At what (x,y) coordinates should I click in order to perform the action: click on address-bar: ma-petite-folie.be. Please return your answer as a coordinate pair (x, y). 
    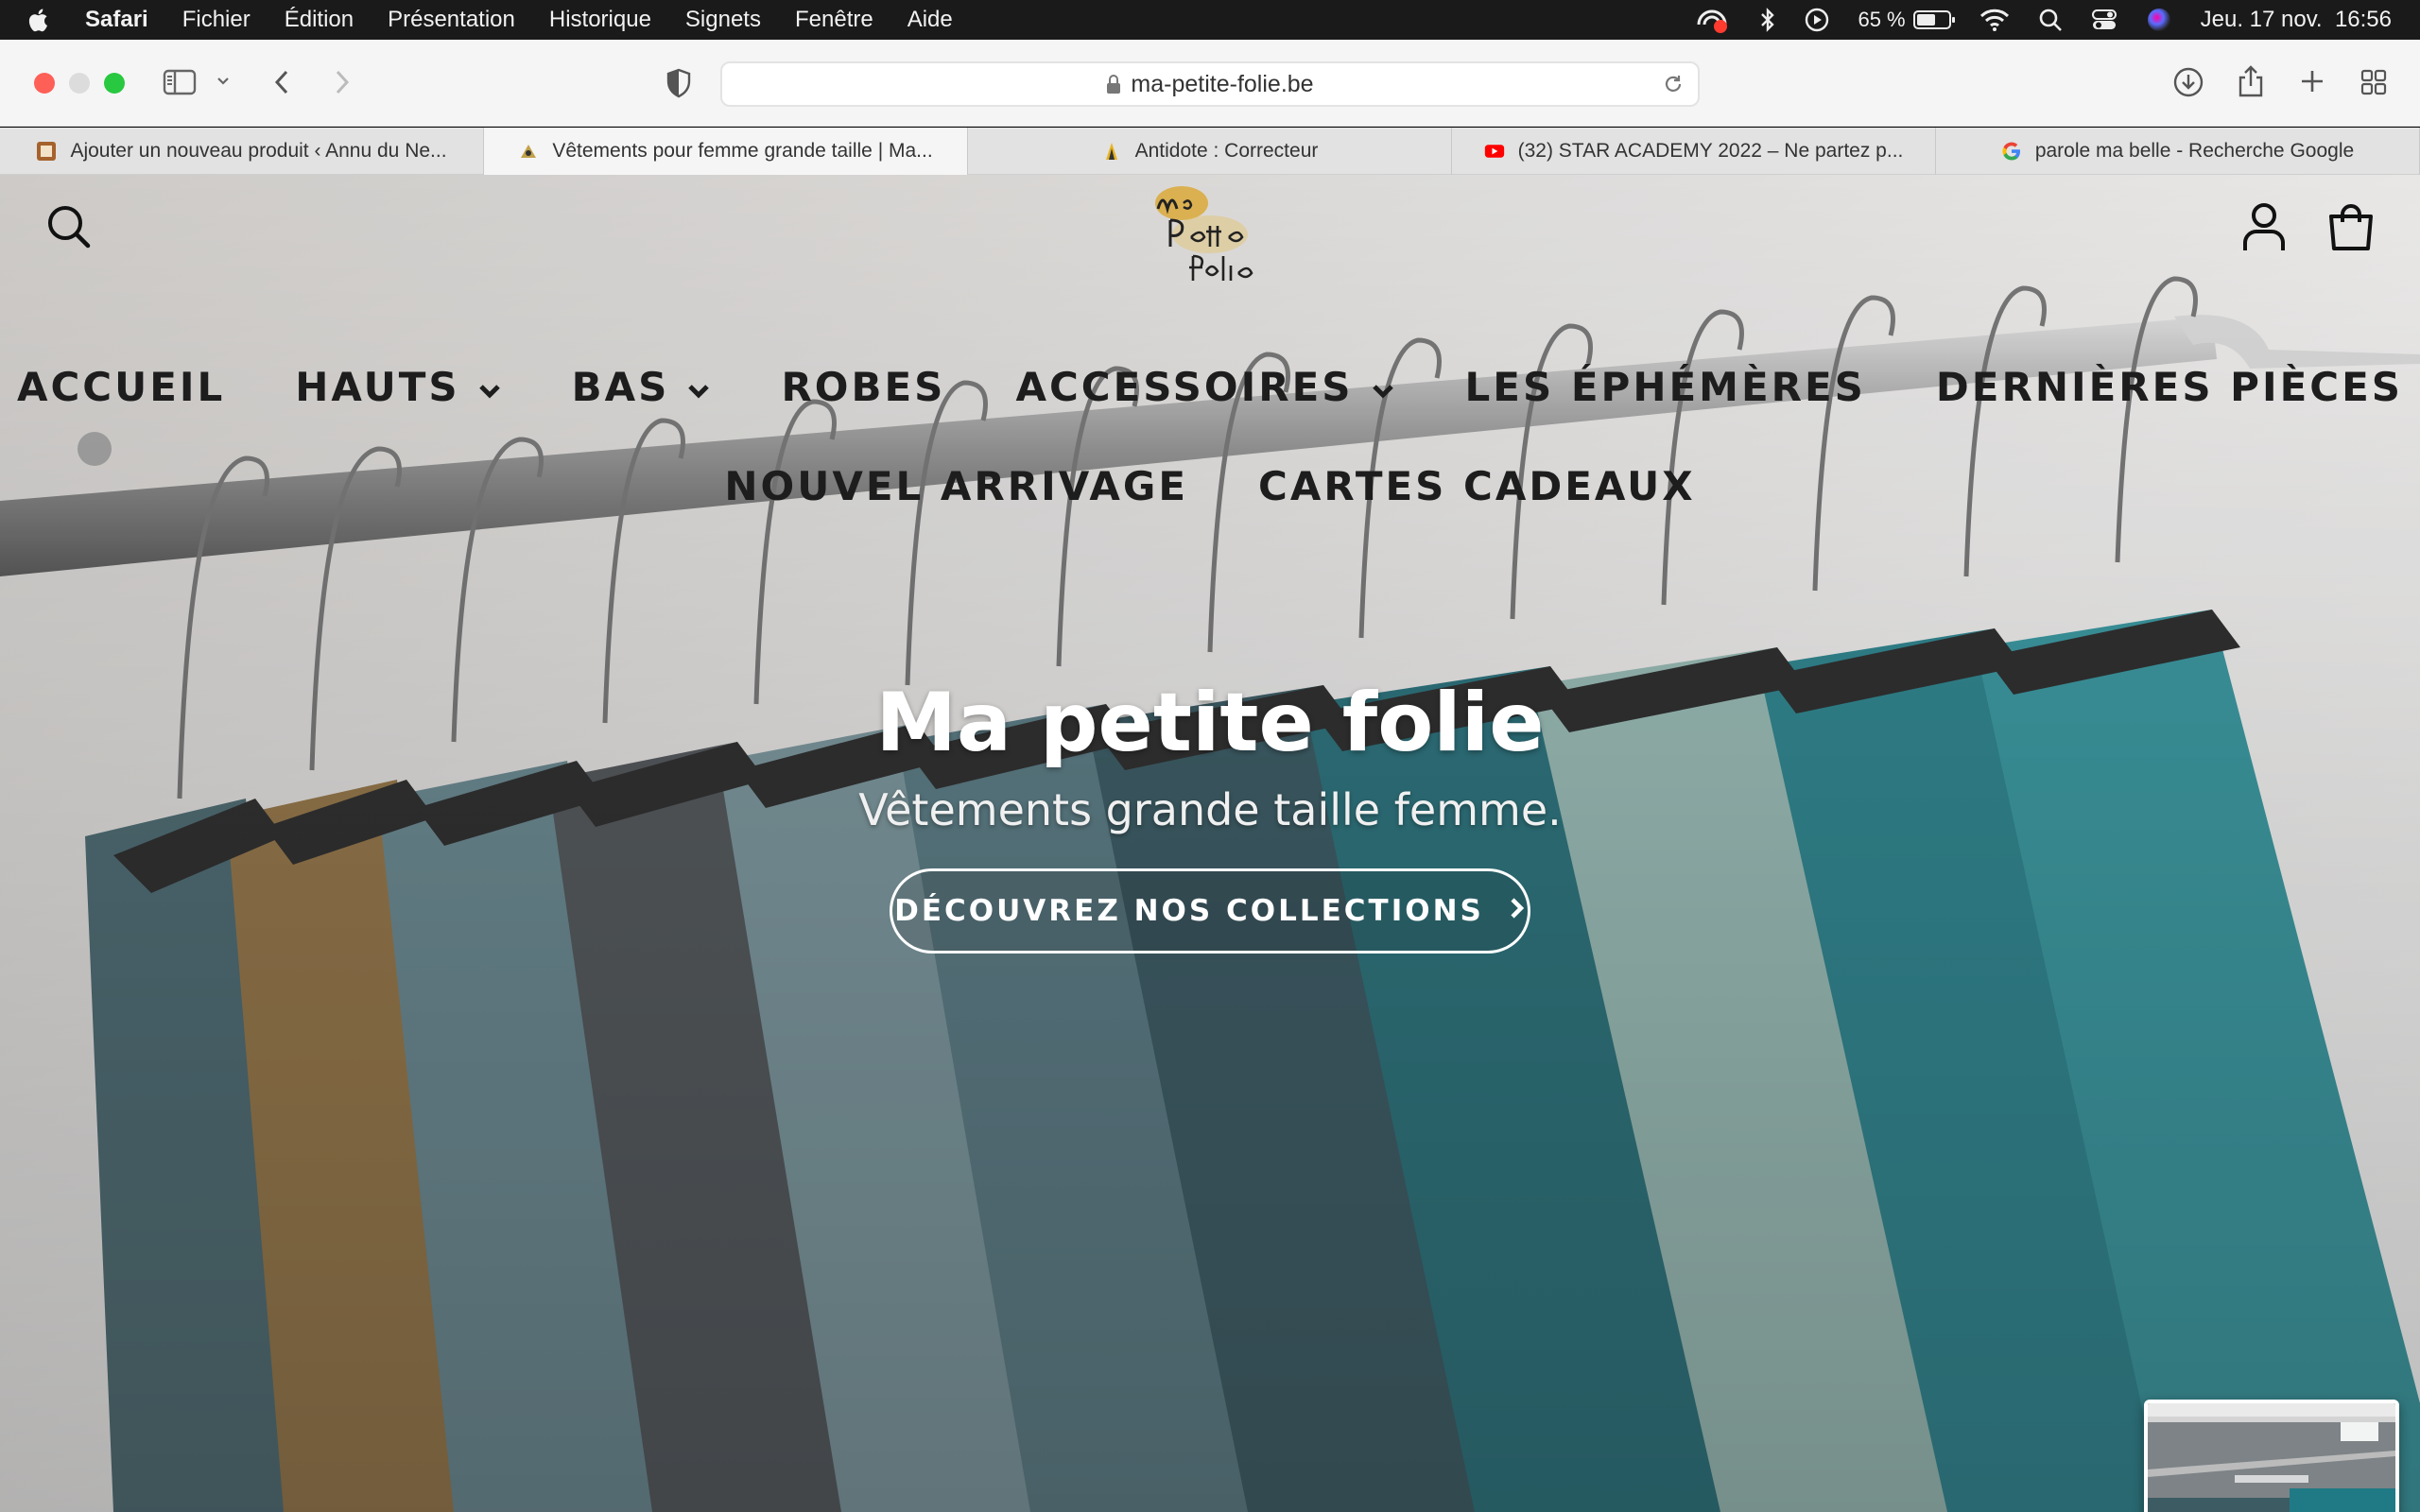
    Looking at the image, I should click on (1210, 84).